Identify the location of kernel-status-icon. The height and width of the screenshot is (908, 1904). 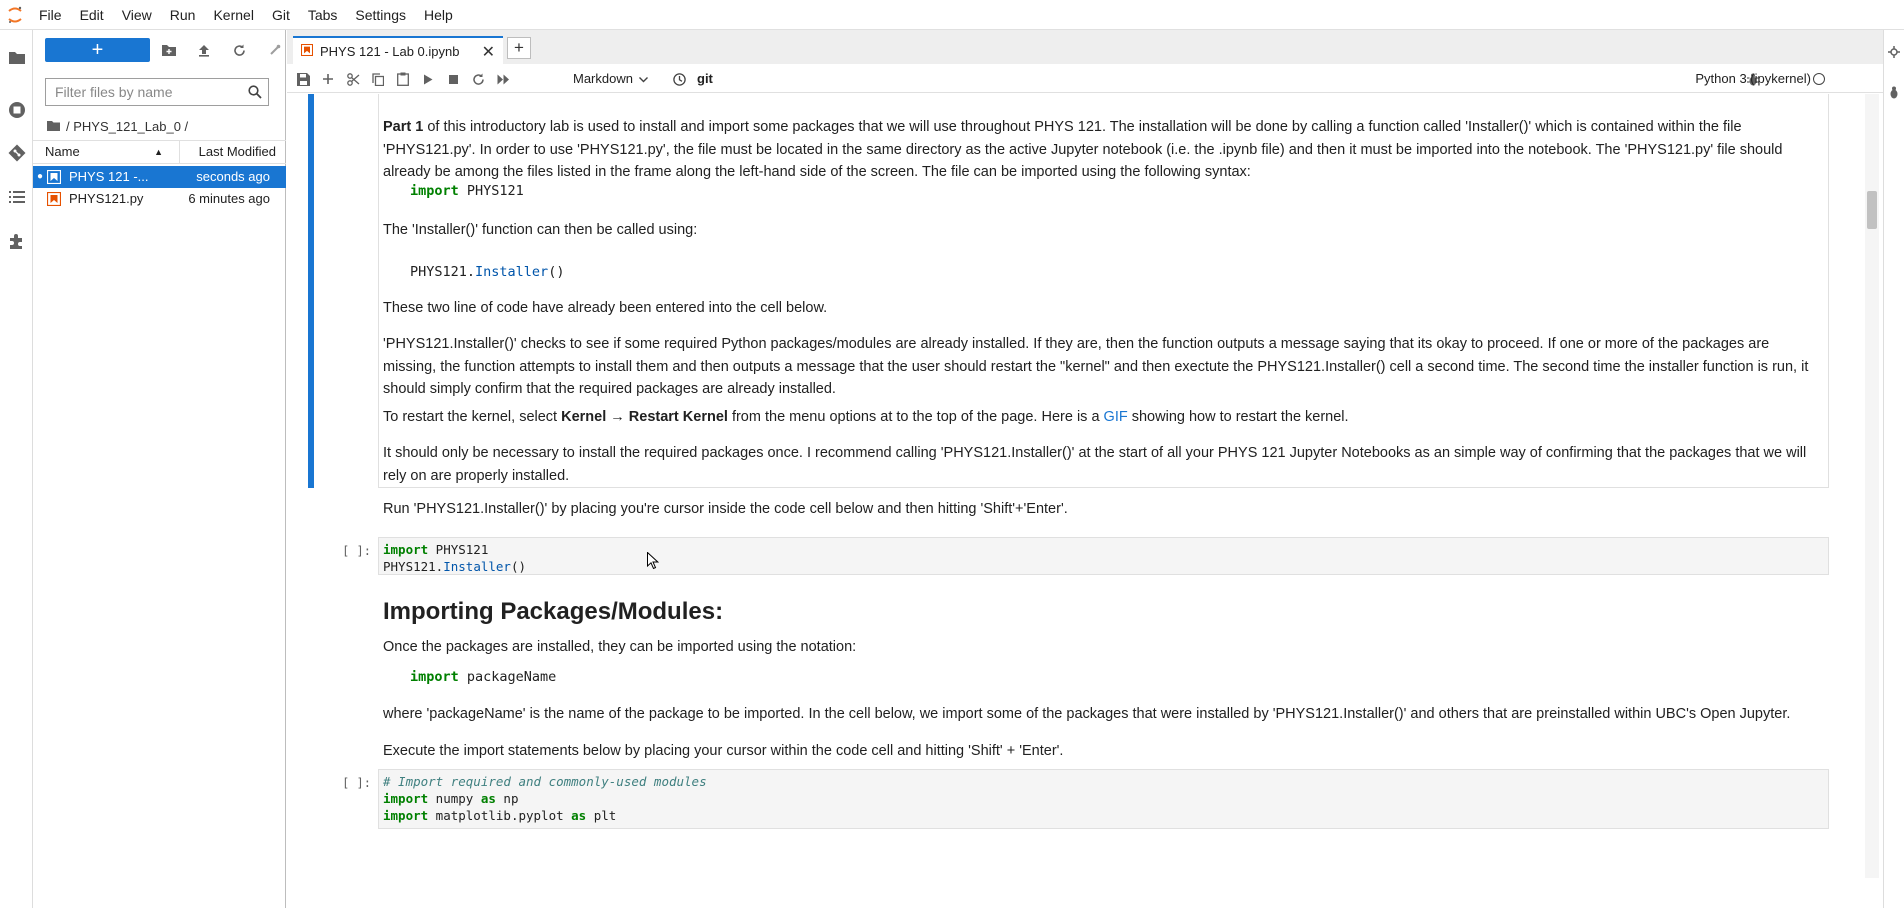
(1819, 79).